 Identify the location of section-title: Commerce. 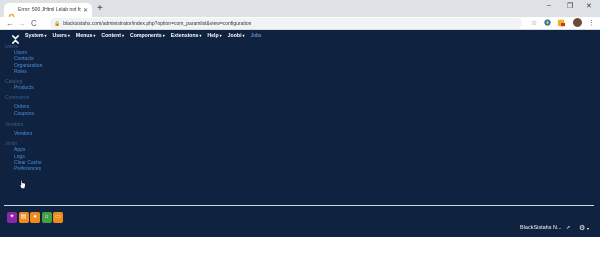
(17, 98).